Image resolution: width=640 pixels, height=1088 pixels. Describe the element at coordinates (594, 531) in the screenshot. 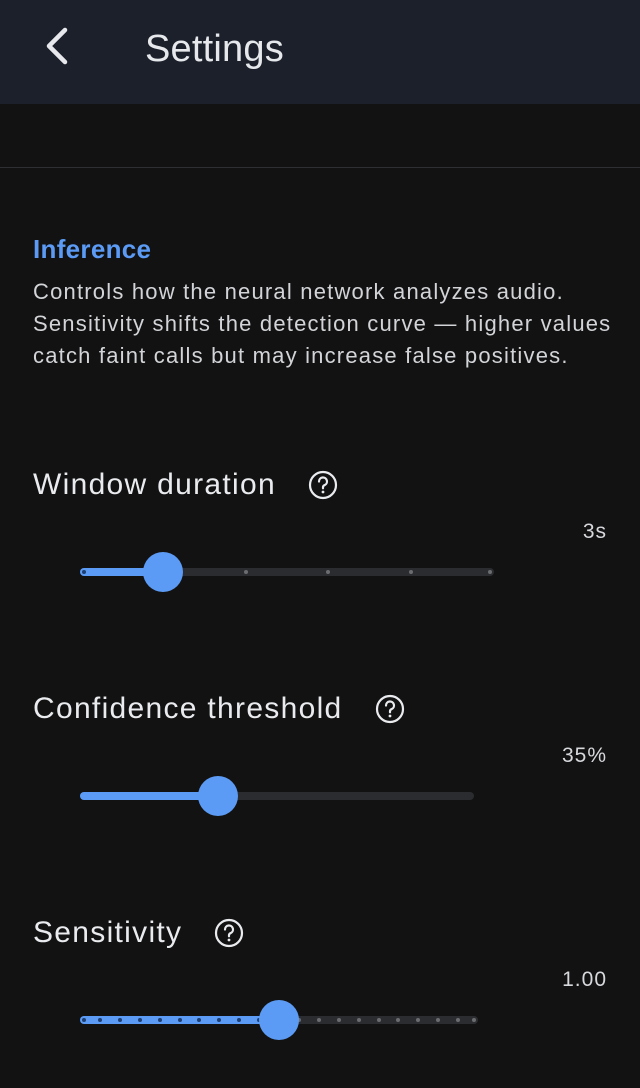

I see `window-duration-value: 3s` at that location.